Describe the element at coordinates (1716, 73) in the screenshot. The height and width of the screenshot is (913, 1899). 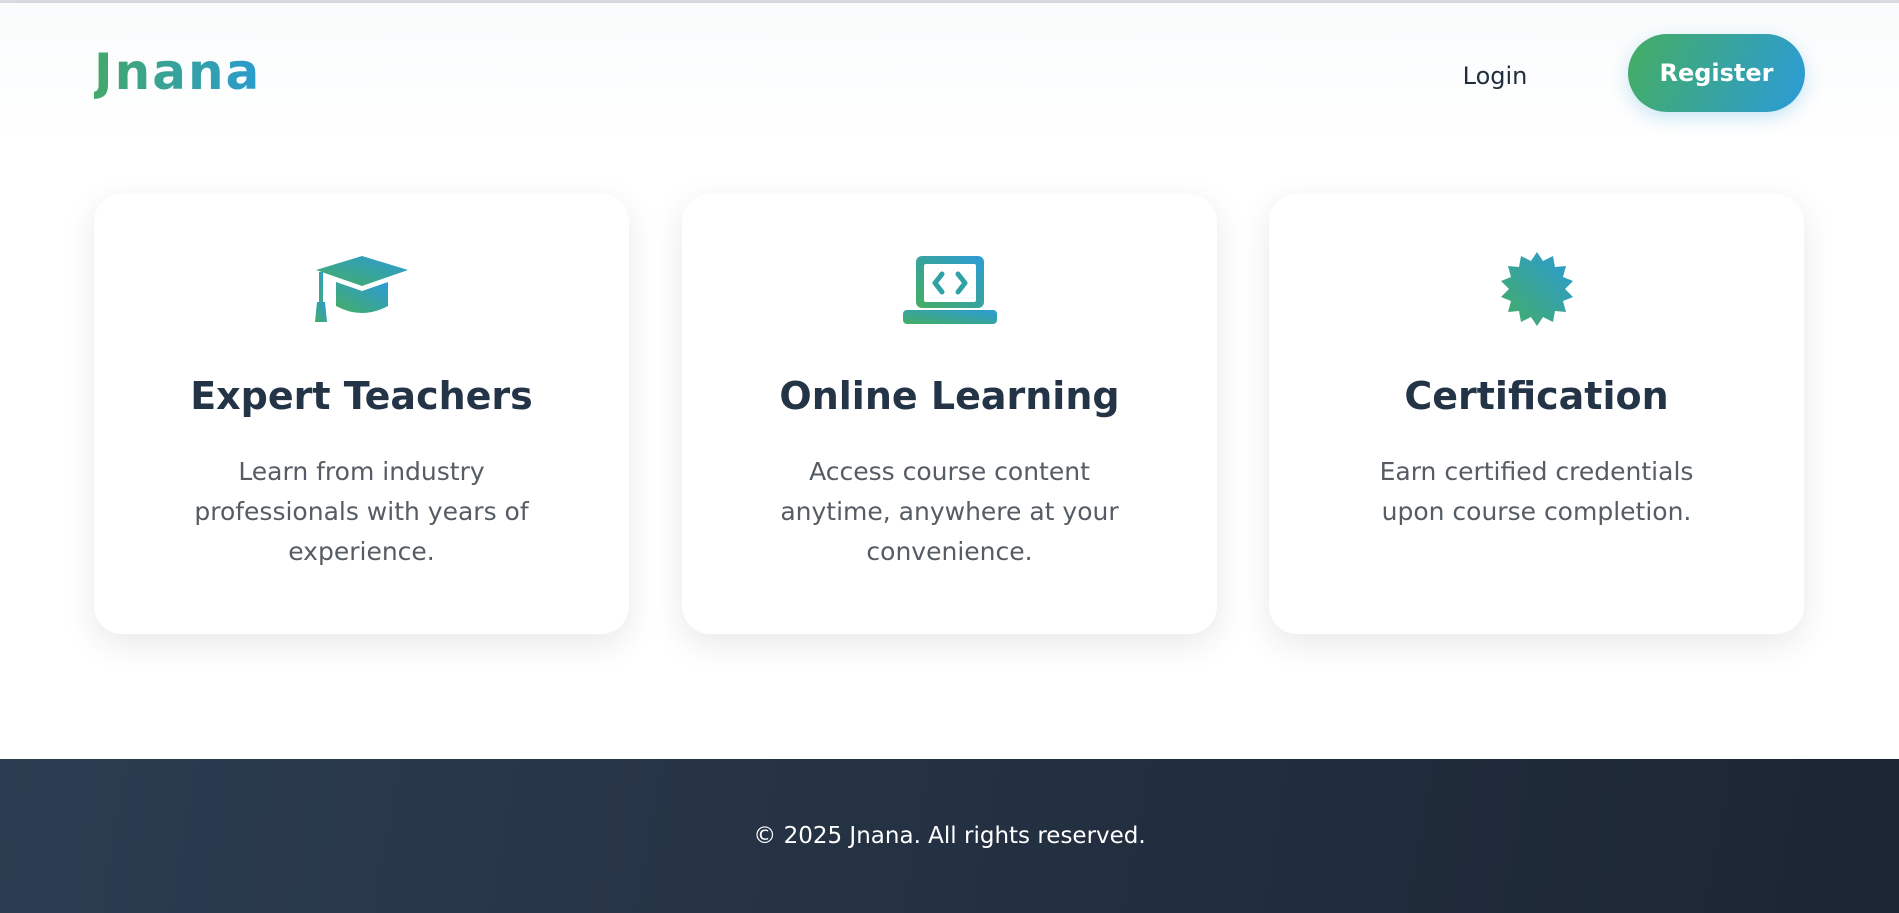
I see `register-button: Register` at that location.